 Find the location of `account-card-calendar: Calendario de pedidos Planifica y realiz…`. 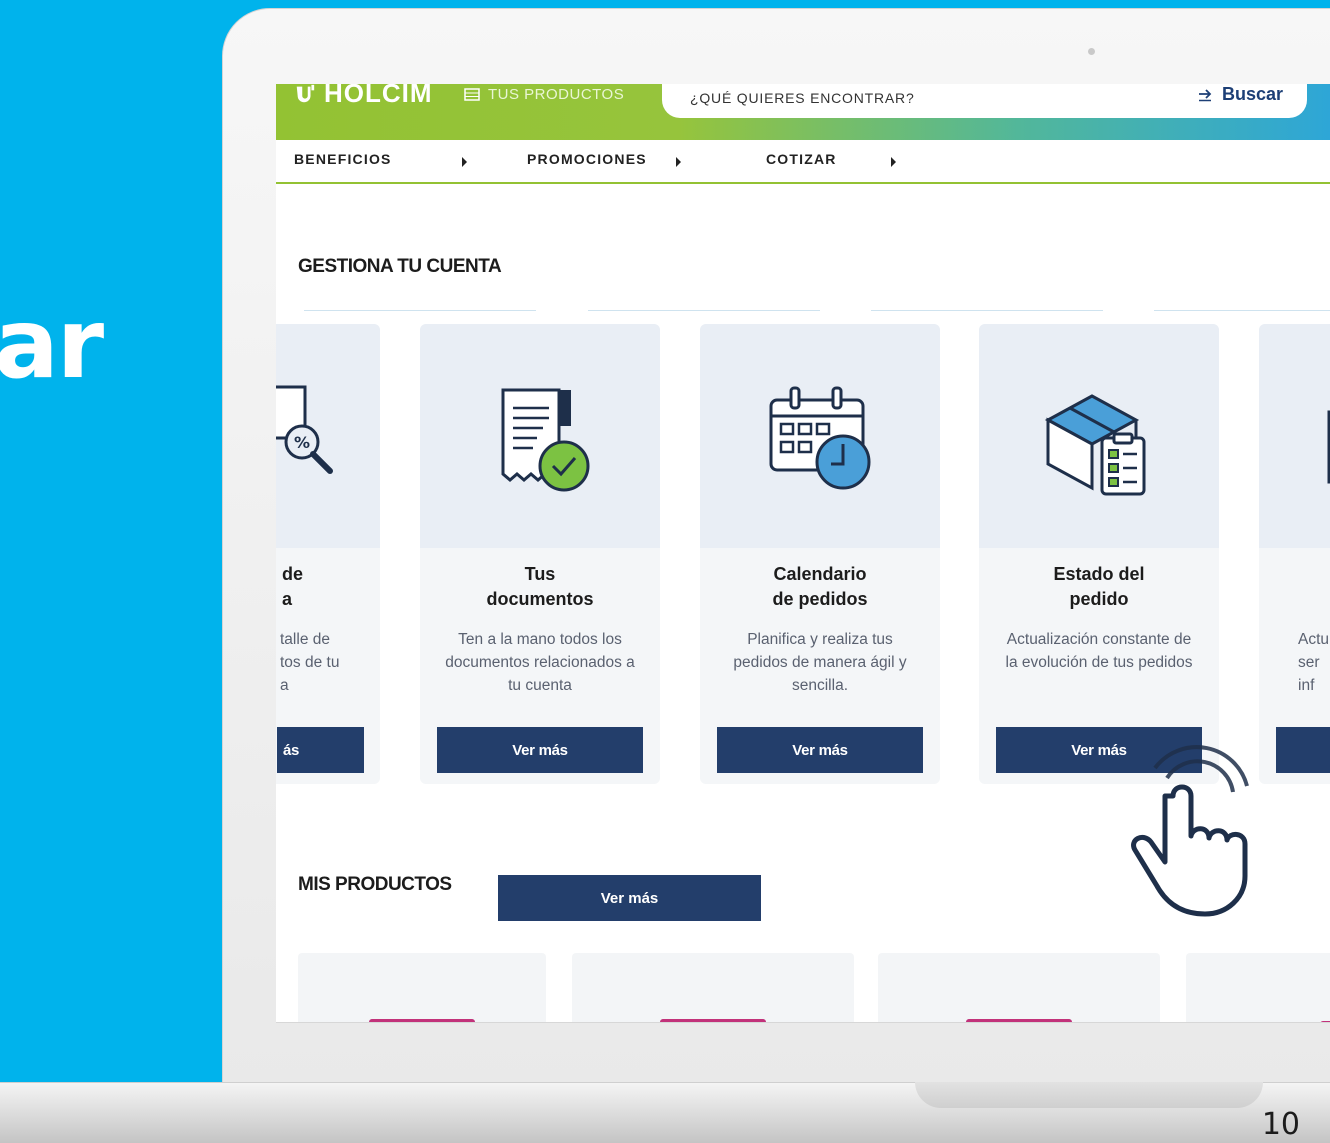

account-card-calendar: Calendario de pedidos Planifica y realiz… is located at coordinates (820, 554).